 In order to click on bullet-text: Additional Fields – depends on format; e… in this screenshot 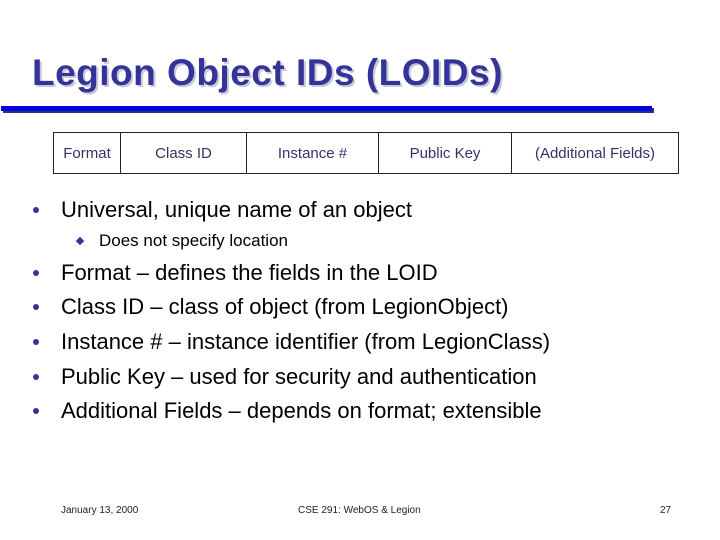, I will do `click(301, 410)`.